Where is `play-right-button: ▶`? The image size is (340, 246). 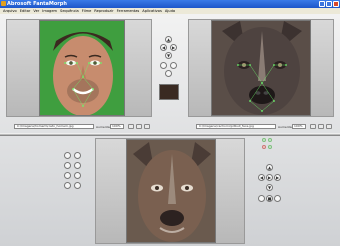 play-right-button: ▶ is located at coordinates (277, 177).